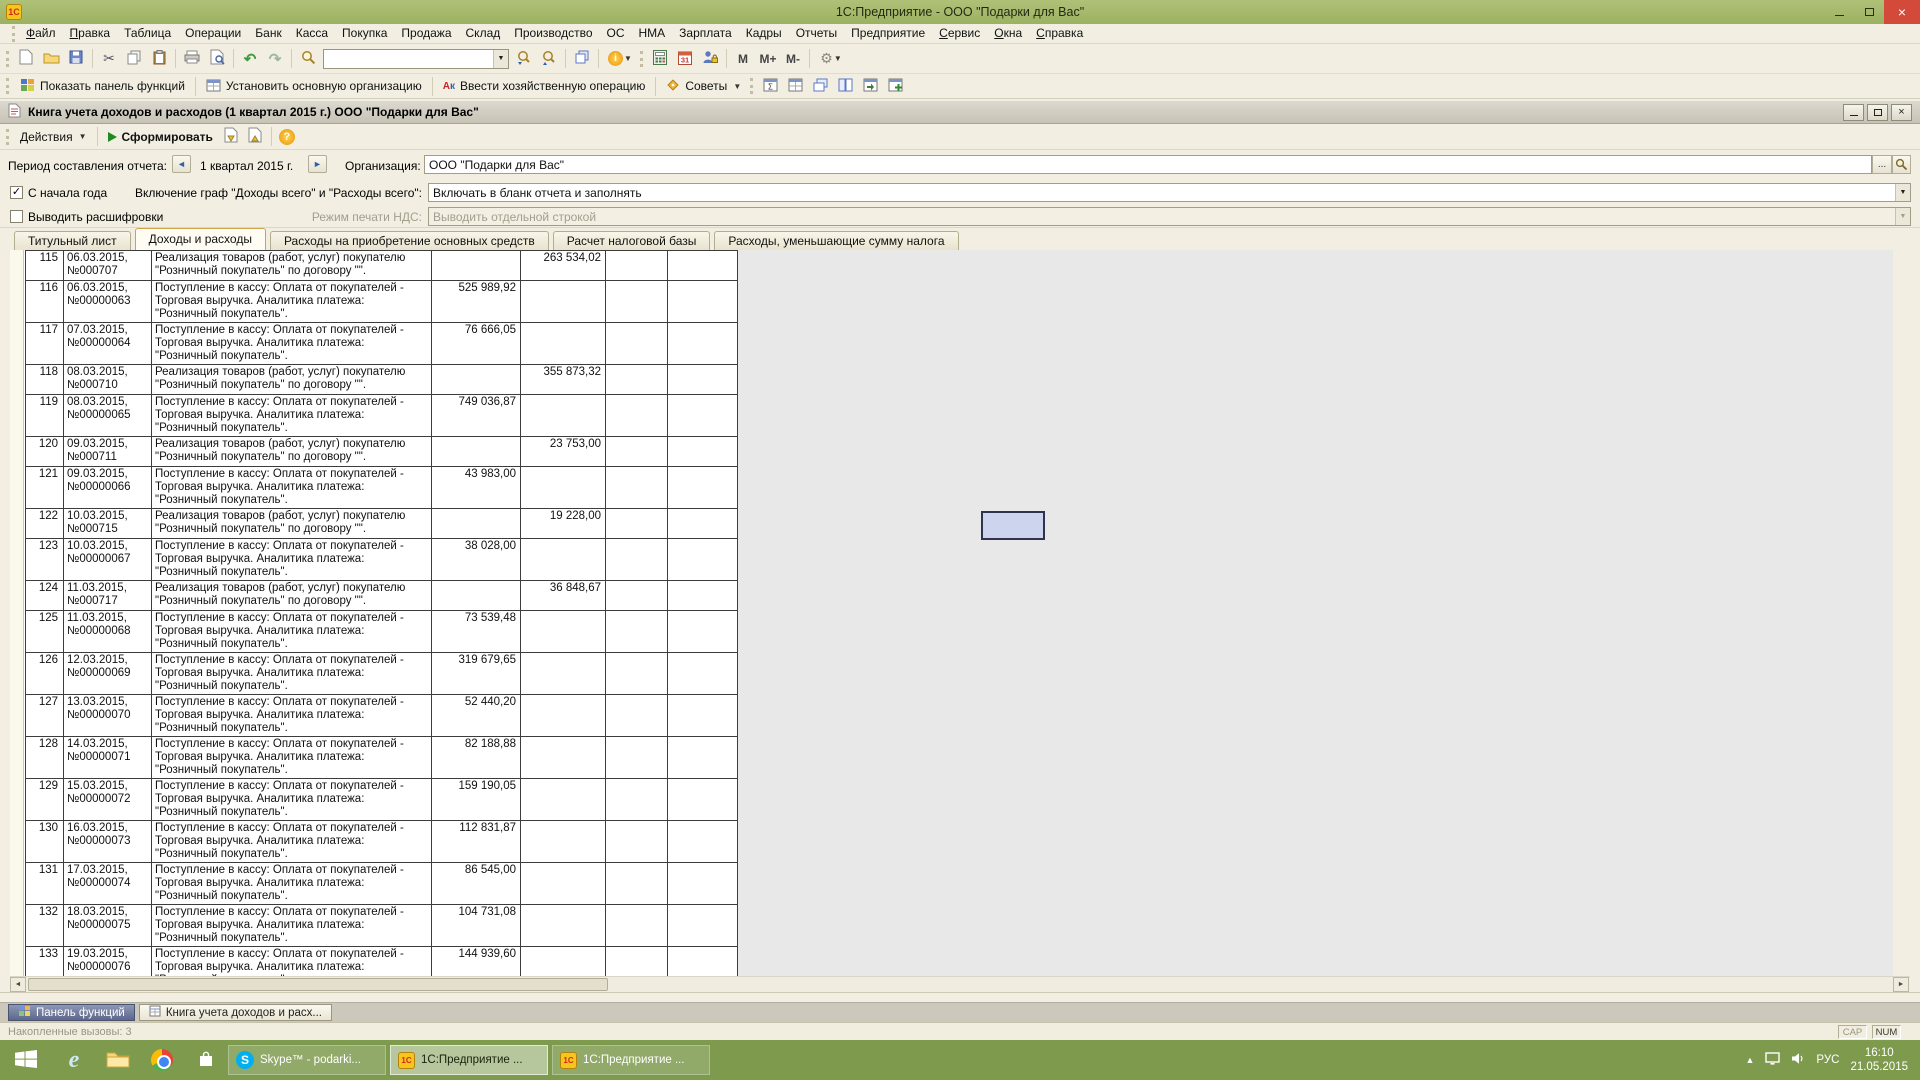 The width and height of the screenshot is (1920, 1080). What do you see at coordinates (1013, 525) in the screenshot?
I see `cell-selection-rectangle` at bounding box center [1013, 525].